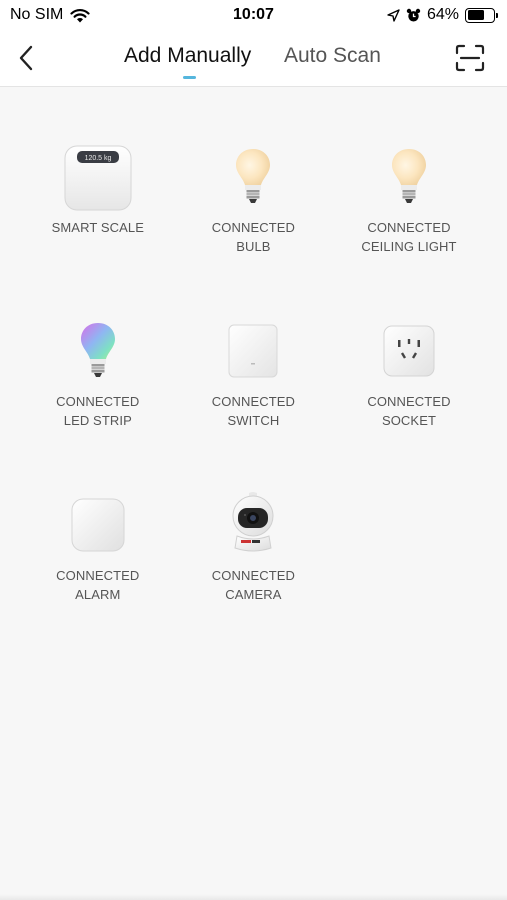 Image resolution: width=507 pixels, height=900 pixels. Describe the element at coordinates (497, 15) in the screenshot. I see `battery-cap` at that location.